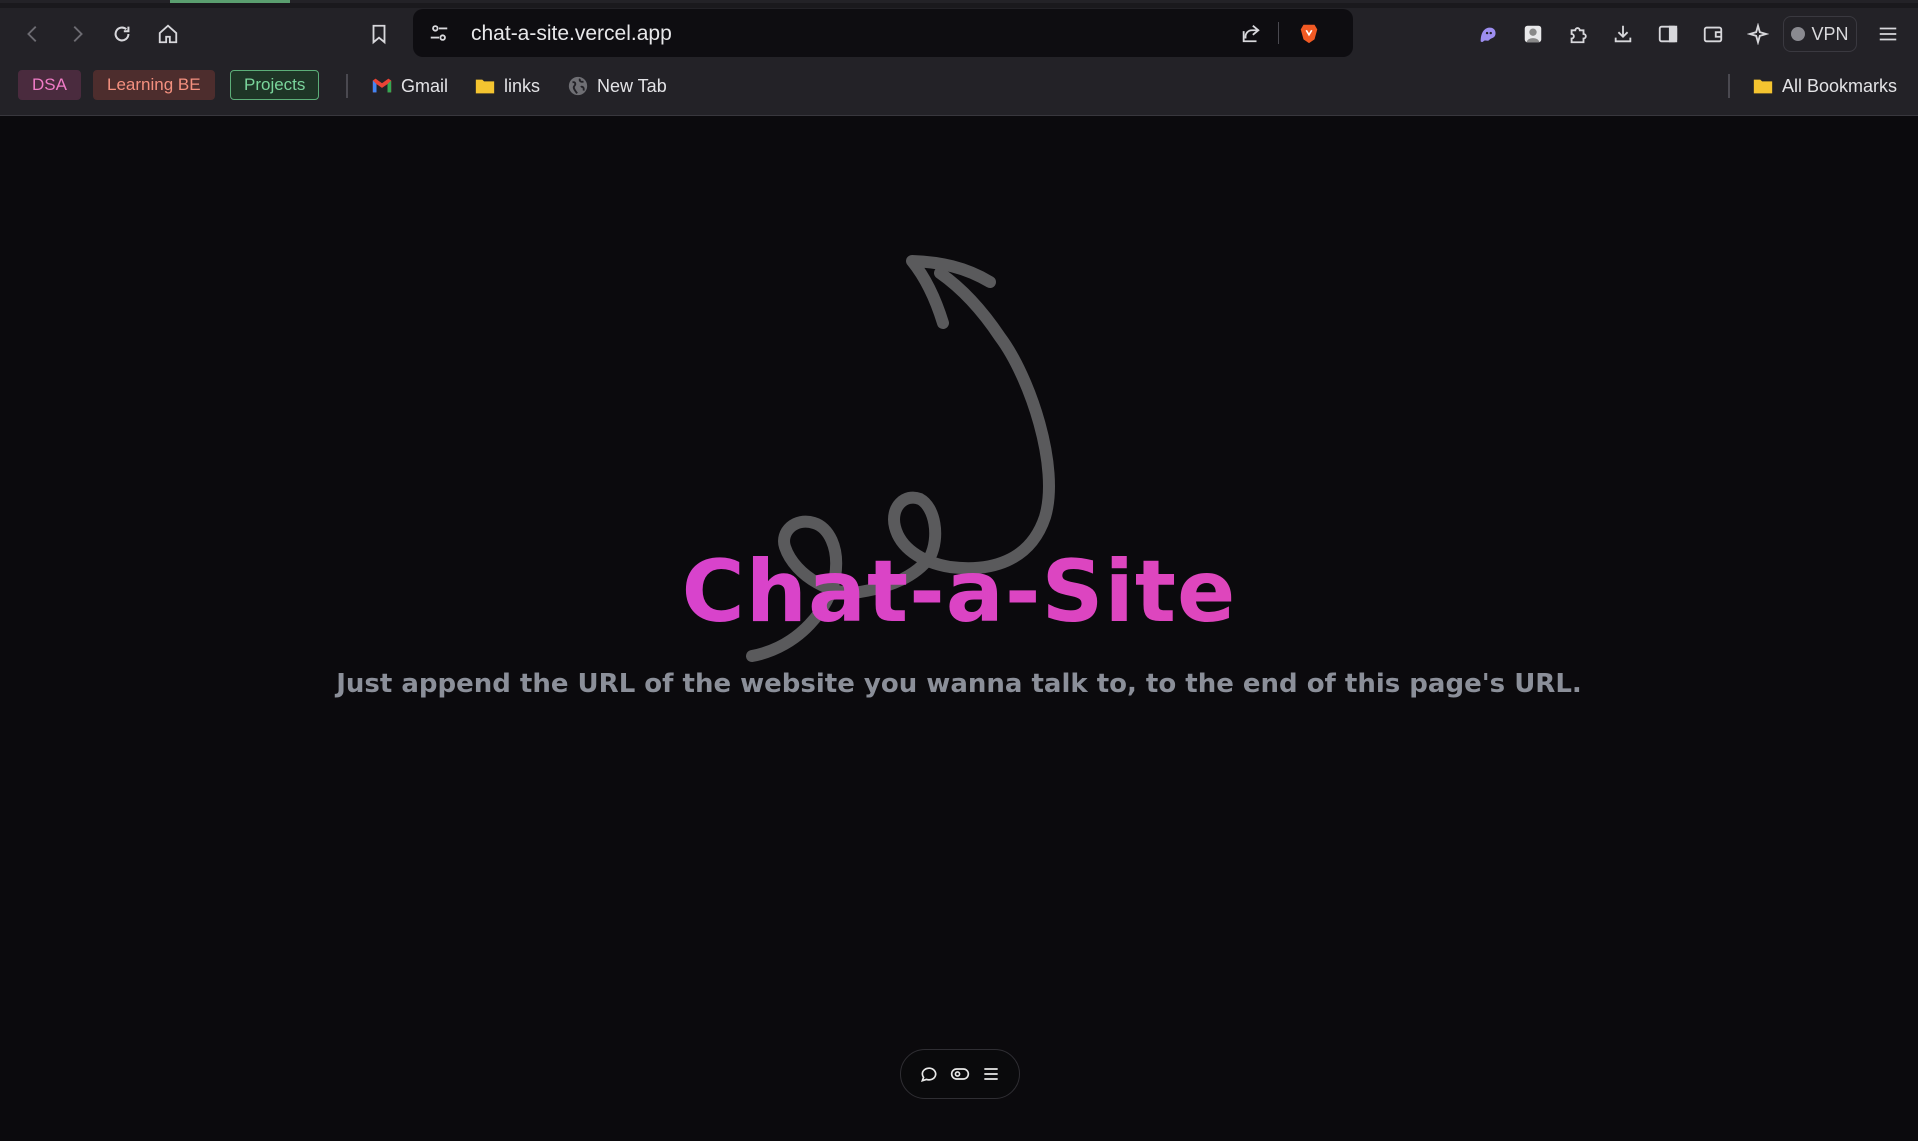 The image size is (1918, 1141). I want to click on sidebar-icon, so click(1668, 34).